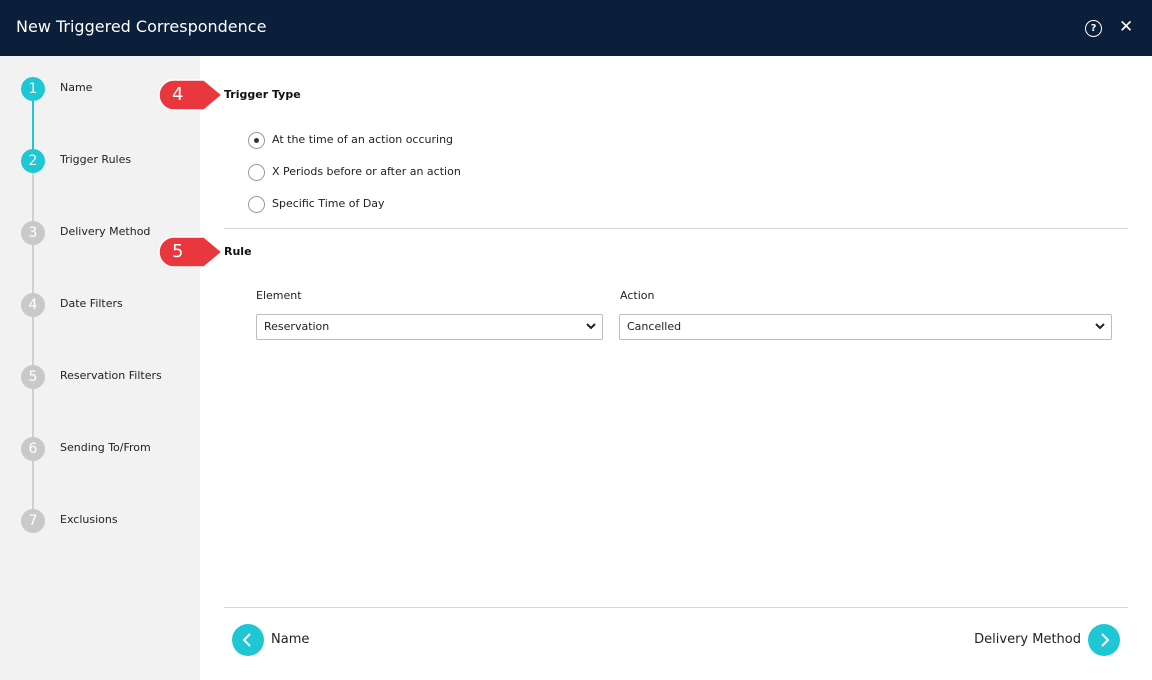 This screenshot has height=680, width=1152. What do you see at coordinates (33, 89) in the screenshot?
I see `step-number: 1` at bounding box center [33, 89].